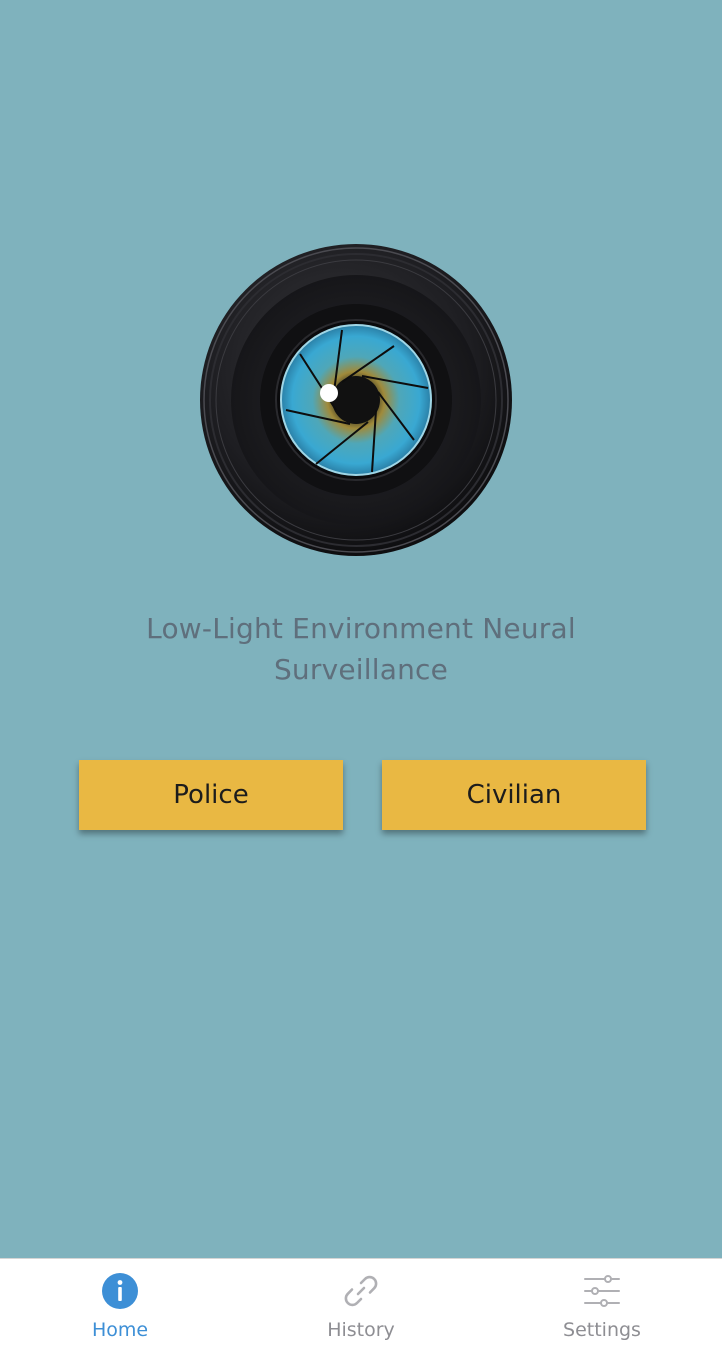 The image size is (722, 1365). I want to click on tab-home: Home, so click(120, 1312).